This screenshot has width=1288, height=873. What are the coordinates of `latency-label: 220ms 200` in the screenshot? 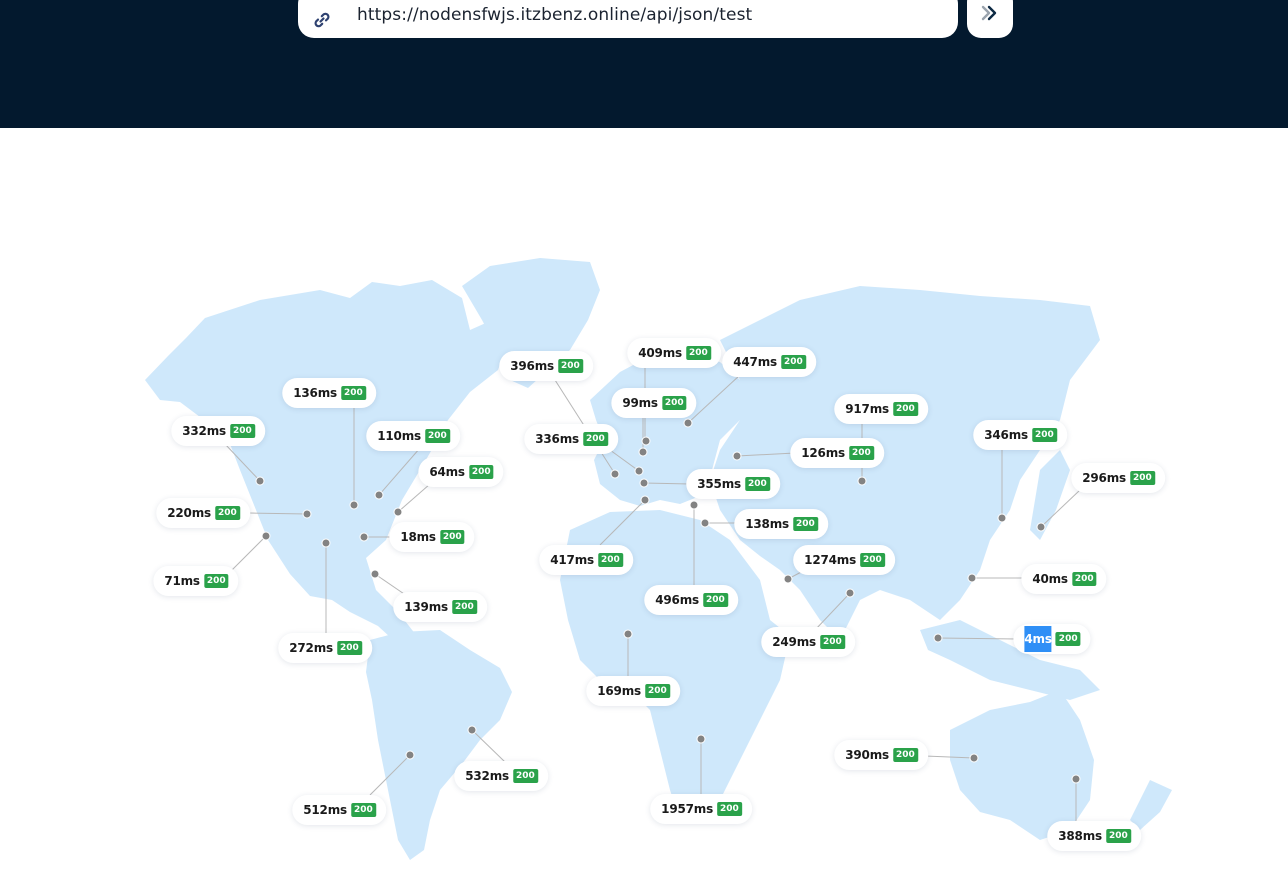 It's located at (203, 513).